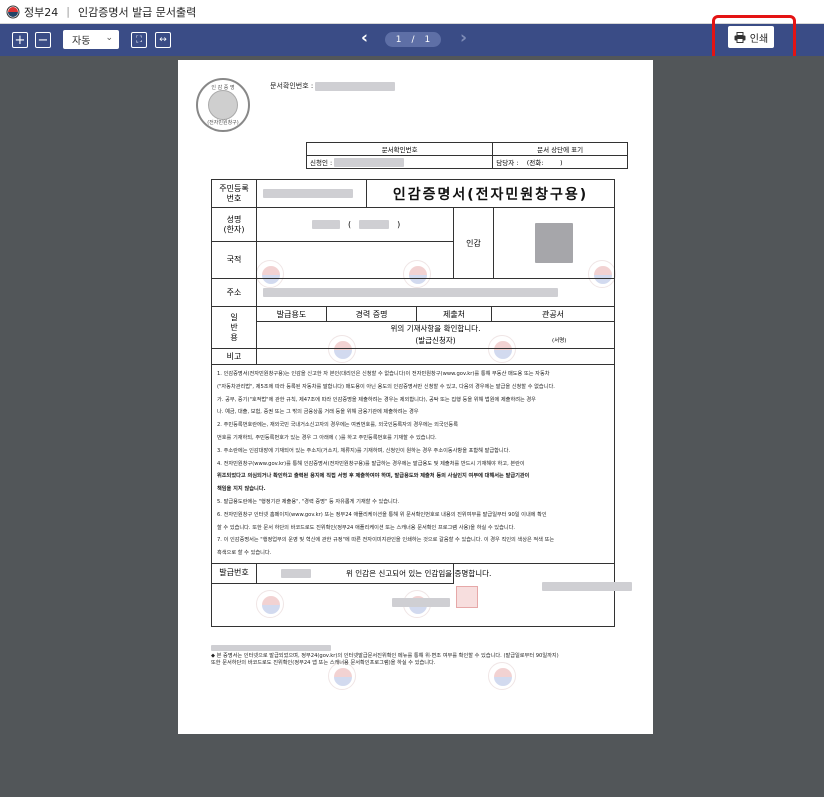 The image size is (824, 797). I want to click on print-button: 인쇄, so click(751, 37).